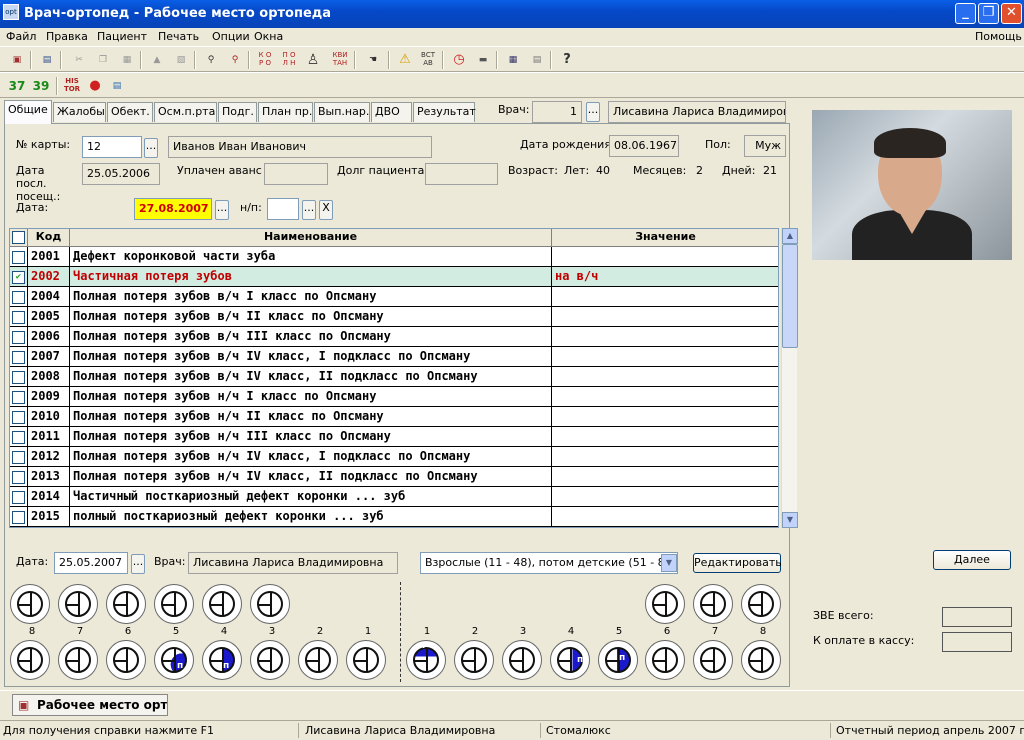  What do you see at coordinates (391, 112) in the screenshot?
I see `tab-dvo: ДВО` at bounding box center [391, 112].